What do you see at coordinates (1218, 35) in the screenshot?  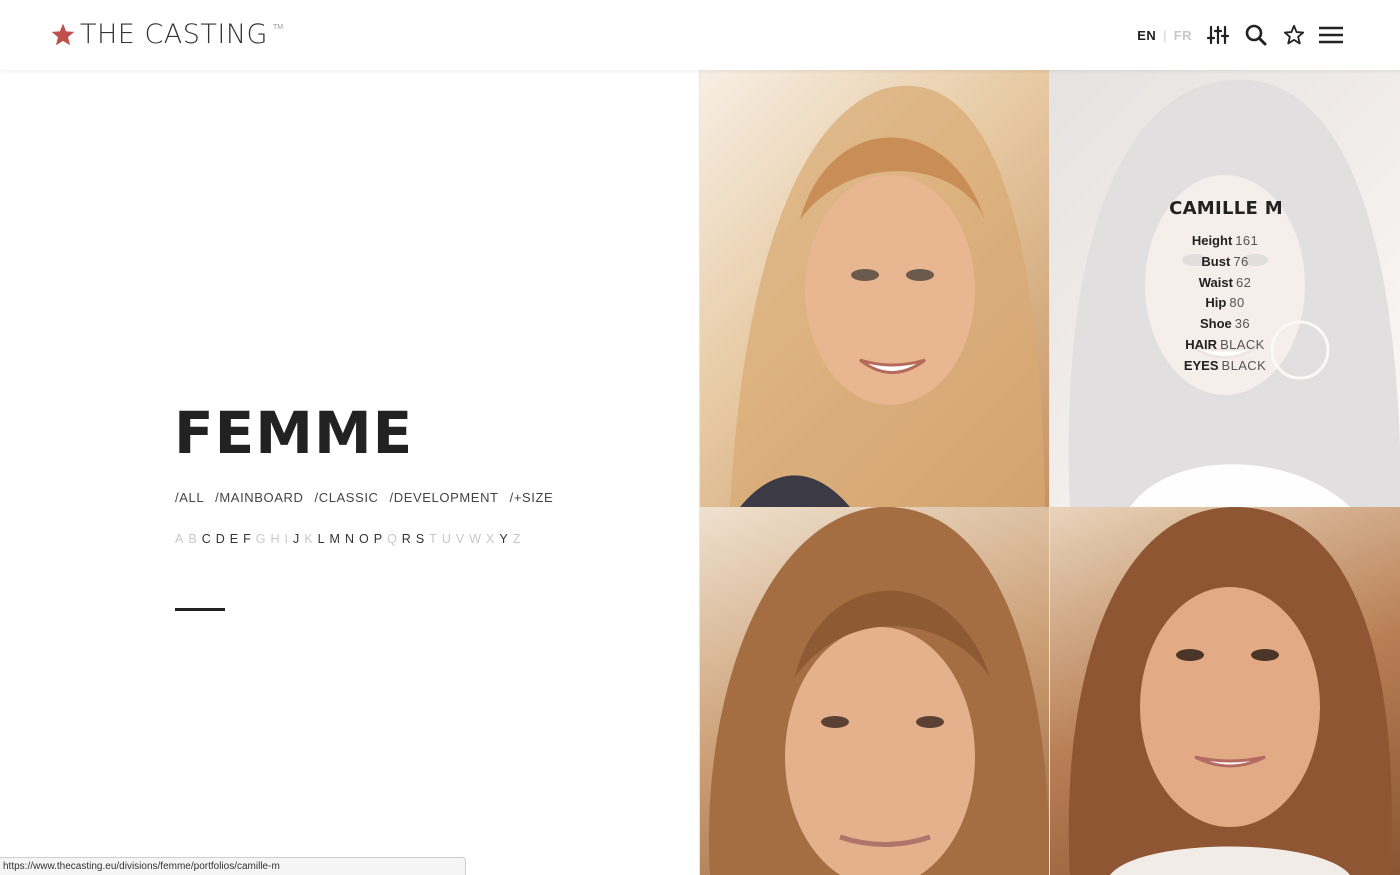 I see `sliders-icon` at bounding box center [1218, 35].